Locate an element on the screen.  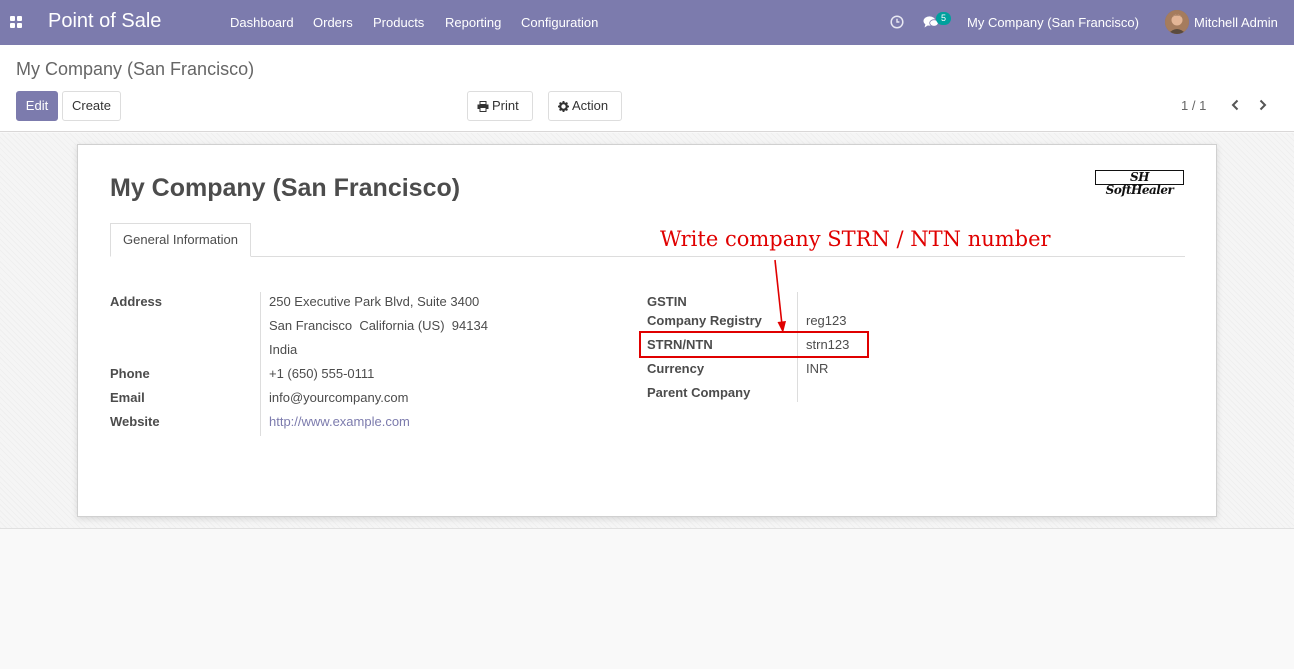
menu-reporting: Reporting is located at coordinates (473, 22).